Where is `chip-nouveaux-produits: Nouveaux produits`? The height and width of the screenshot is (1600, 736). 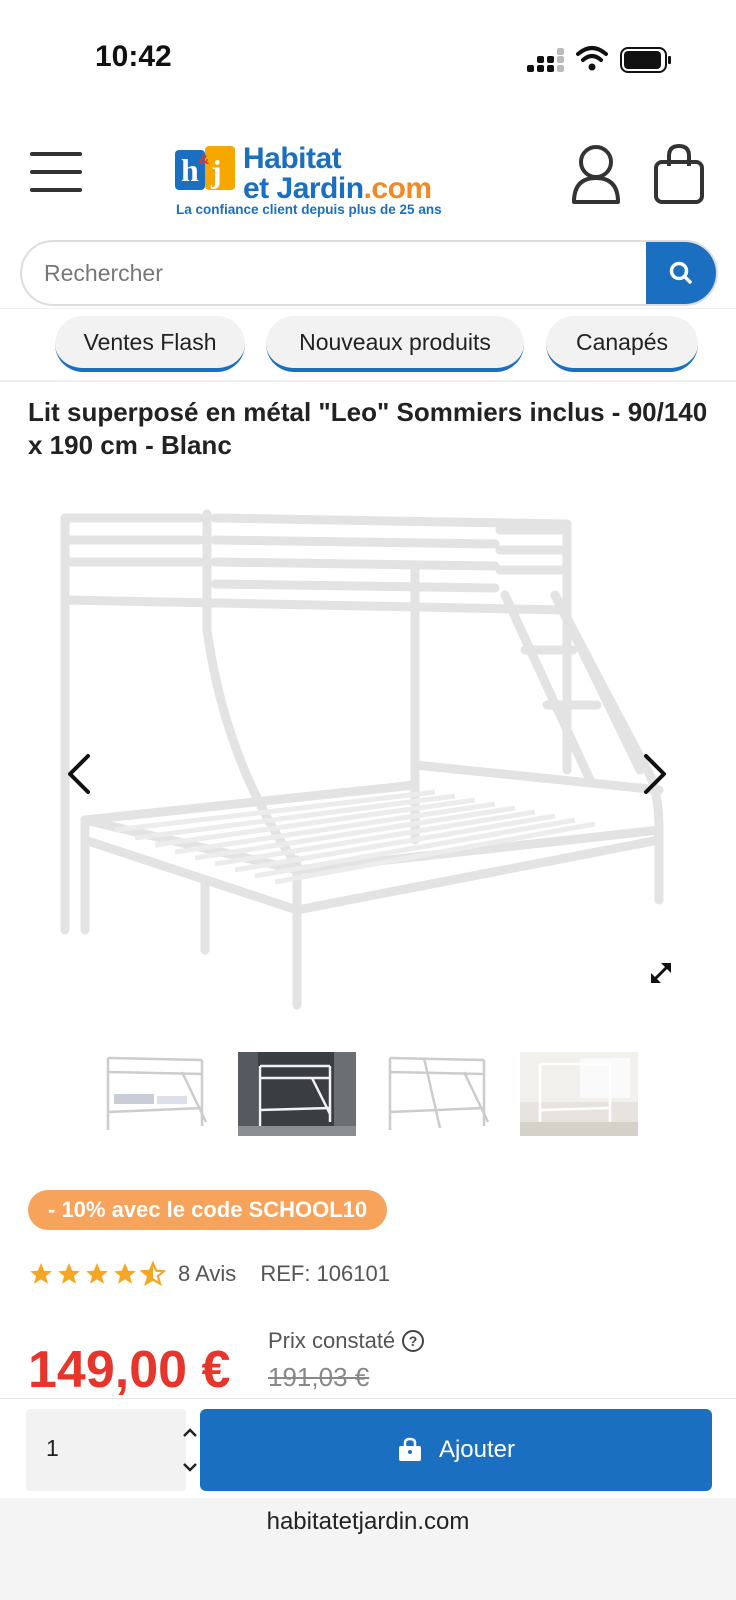 chip-nouveaux-produits: Nouveaux produits is located at coordinates (395, 344).